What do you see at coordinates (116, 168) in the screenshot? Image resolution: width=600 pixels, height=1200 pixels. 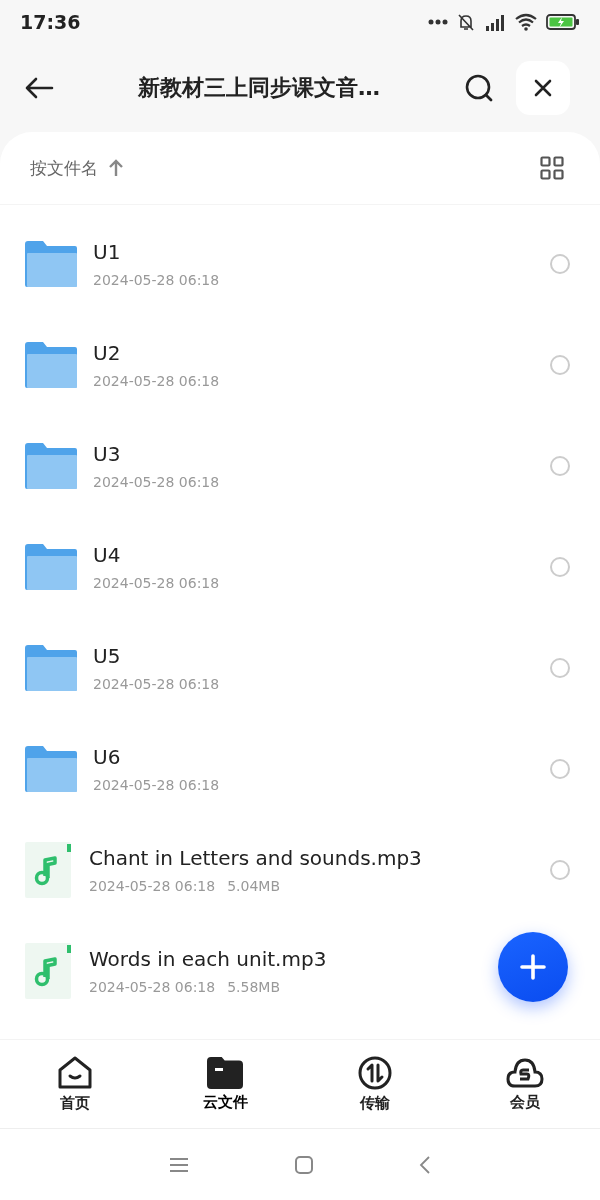 I see `up-arrow-icon` at bounding box center [116, 168].